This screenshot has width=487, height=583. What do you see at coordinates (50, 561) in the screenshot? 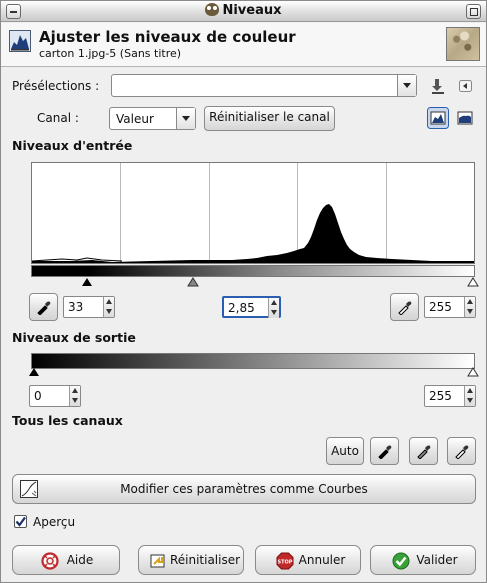
I see `help-icon` at bounding box center [50, 561].